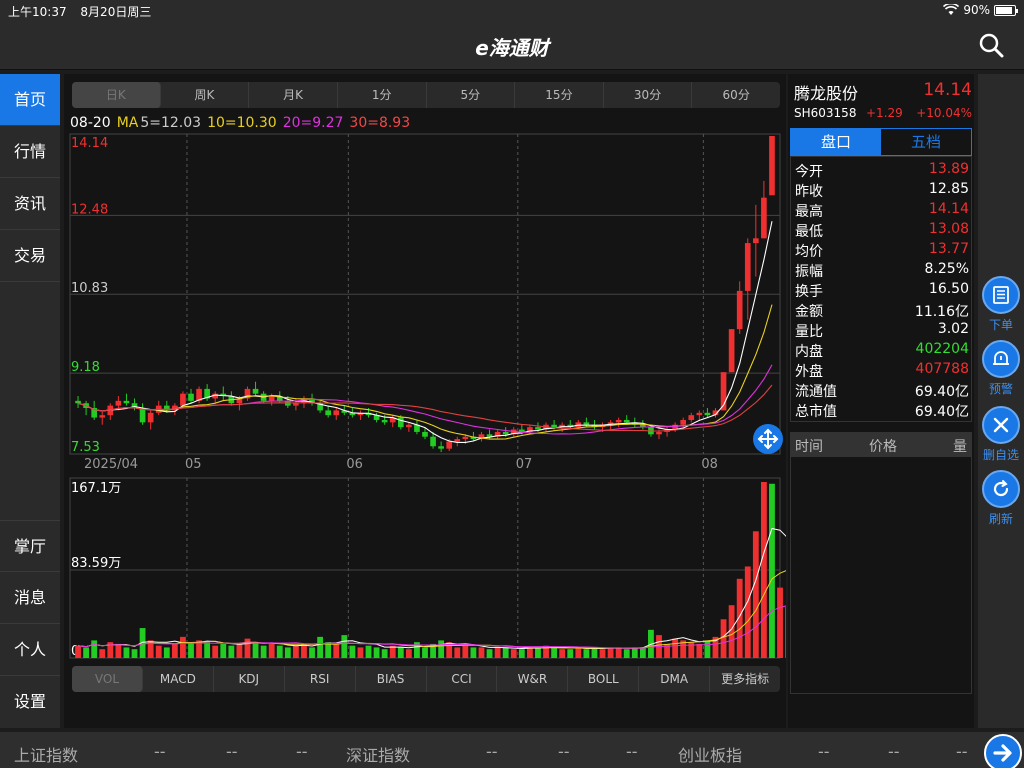  I want to click on tab-indicator-kdj: KDJ, so click(249, 679).